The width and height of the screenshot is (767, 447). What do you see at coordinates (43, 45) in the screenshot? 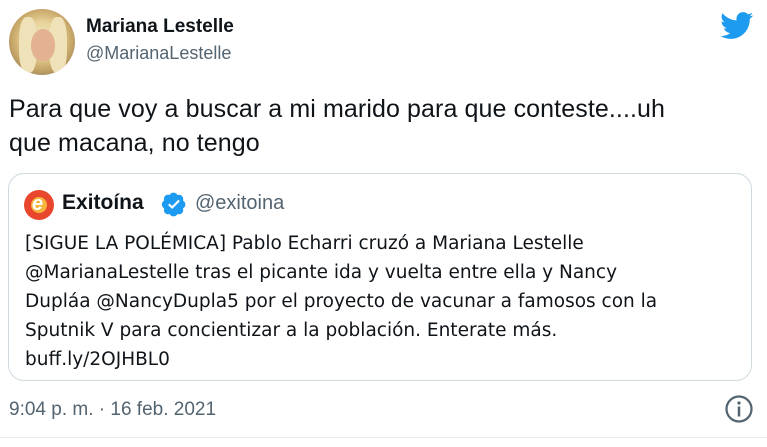
I see `avatar-face` at bounding box center [43, 45].